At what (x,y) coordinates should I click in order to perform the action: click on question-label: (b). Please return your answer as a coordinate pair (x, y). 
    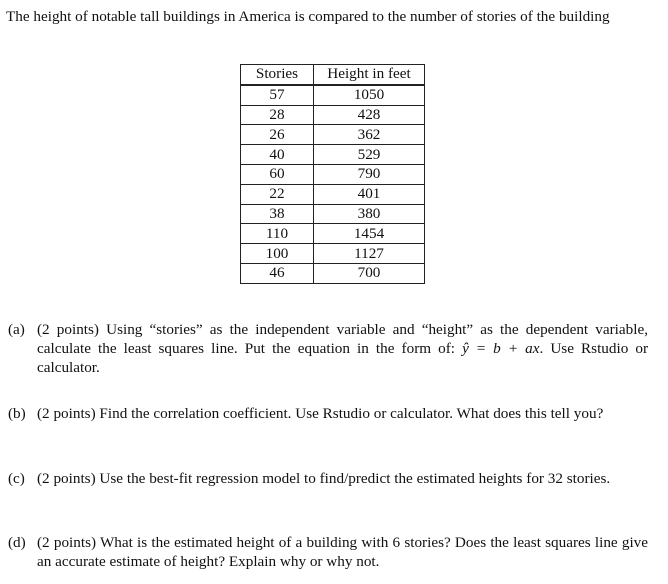
    Looking at the image, I should click on (17, 413).